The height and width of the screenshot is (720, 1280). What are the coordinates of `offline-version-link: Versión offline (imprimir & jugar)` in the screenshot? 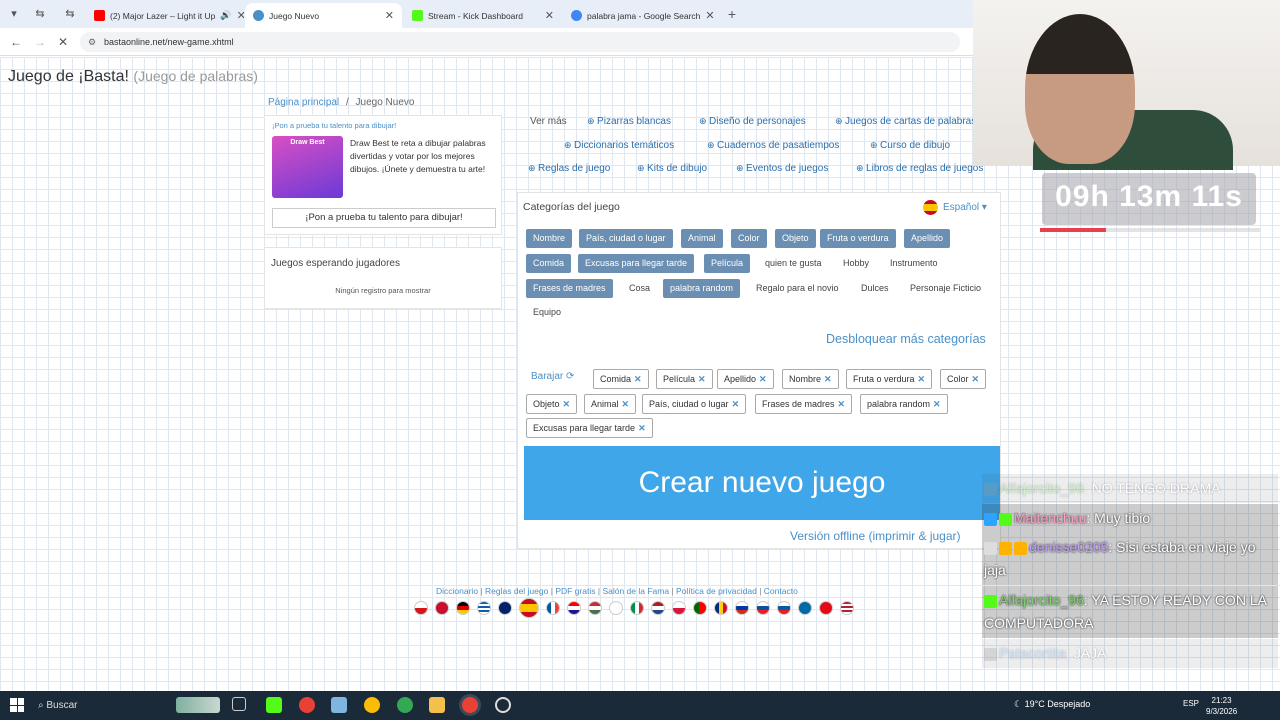 It's located at (875, 536).